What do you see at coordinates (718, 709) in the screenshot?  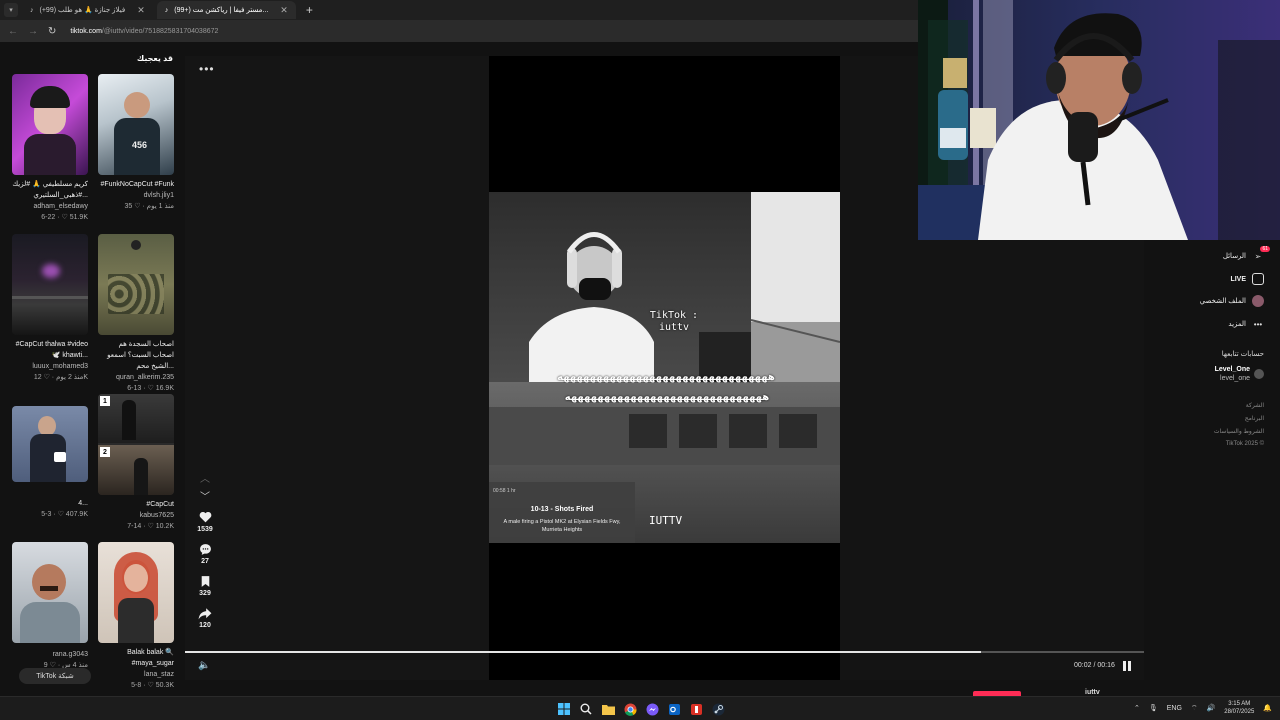 I see `steam-icon` at bounding box center [718, 709].